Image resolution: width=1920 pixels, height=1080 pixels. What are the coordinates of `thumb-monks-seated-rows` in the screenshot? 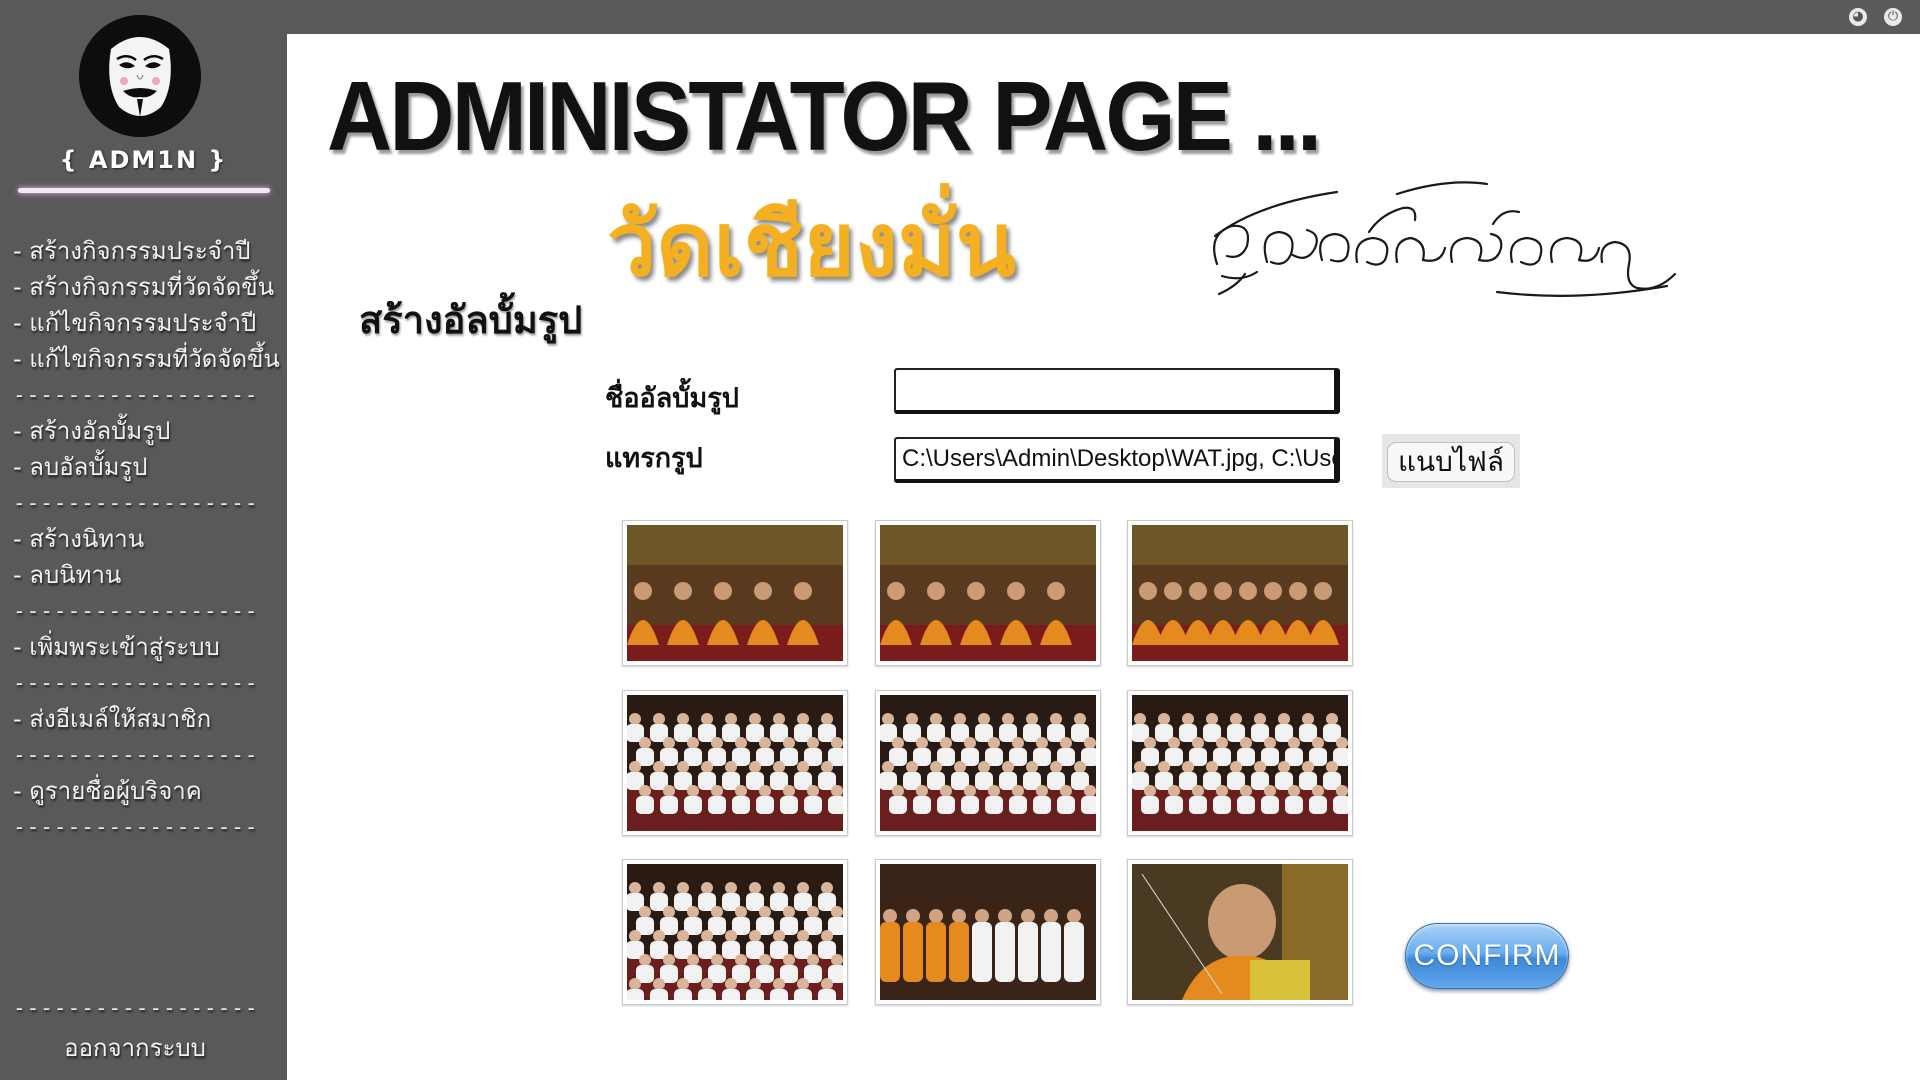 It's located at (1240, 593).